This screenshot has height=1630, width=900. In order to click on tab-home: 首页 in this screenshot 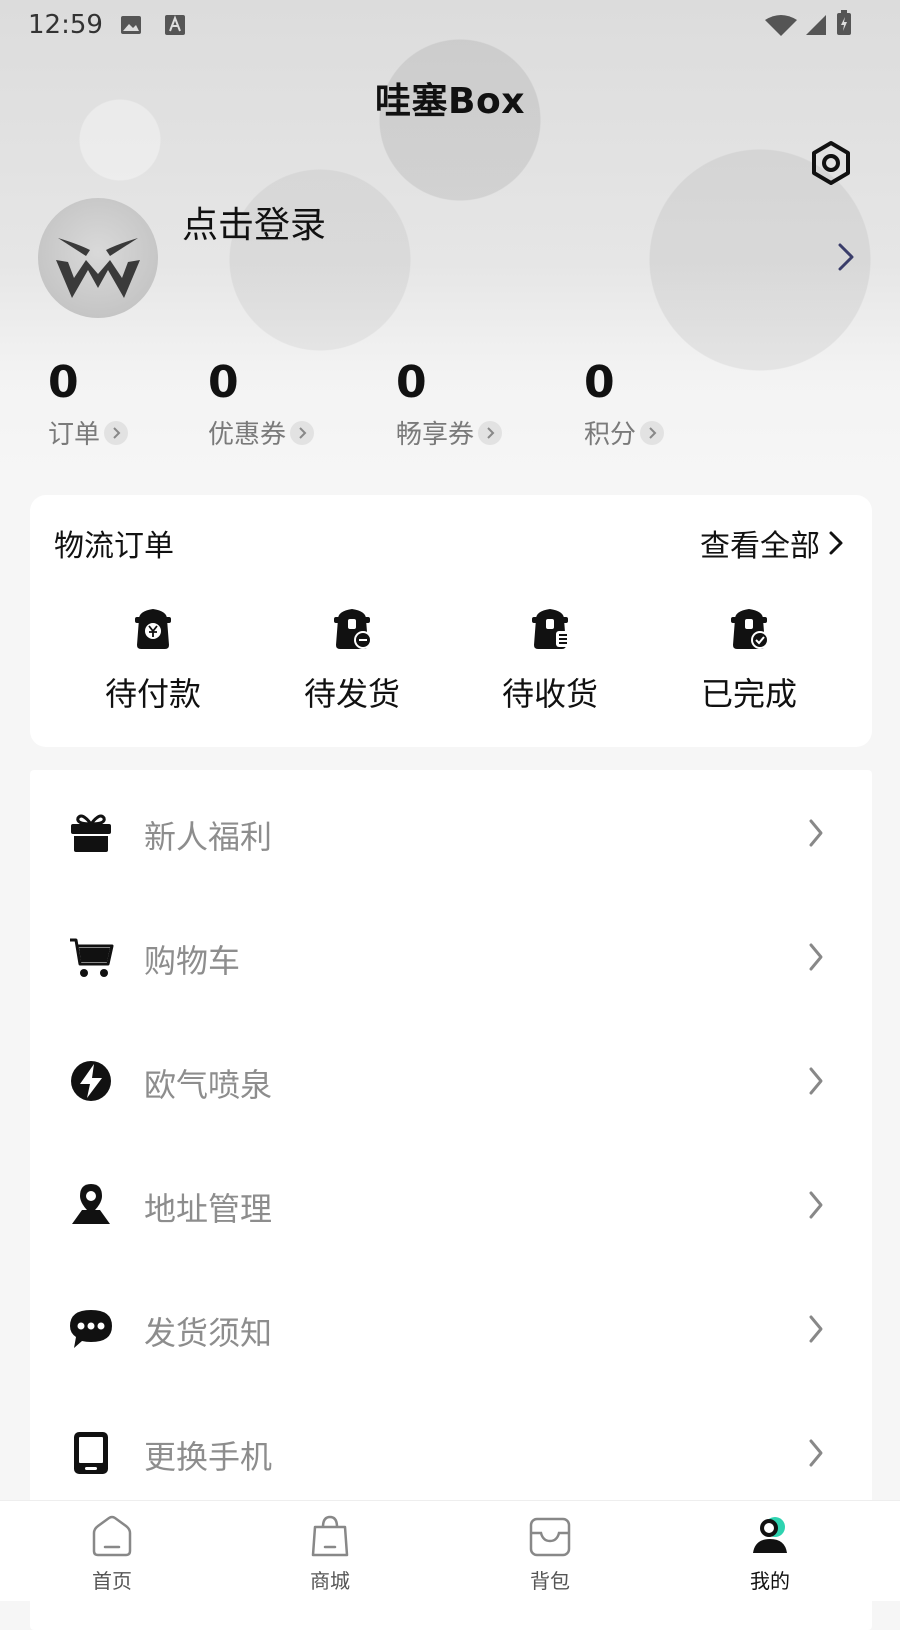, I will do `click(112, 1553)`.